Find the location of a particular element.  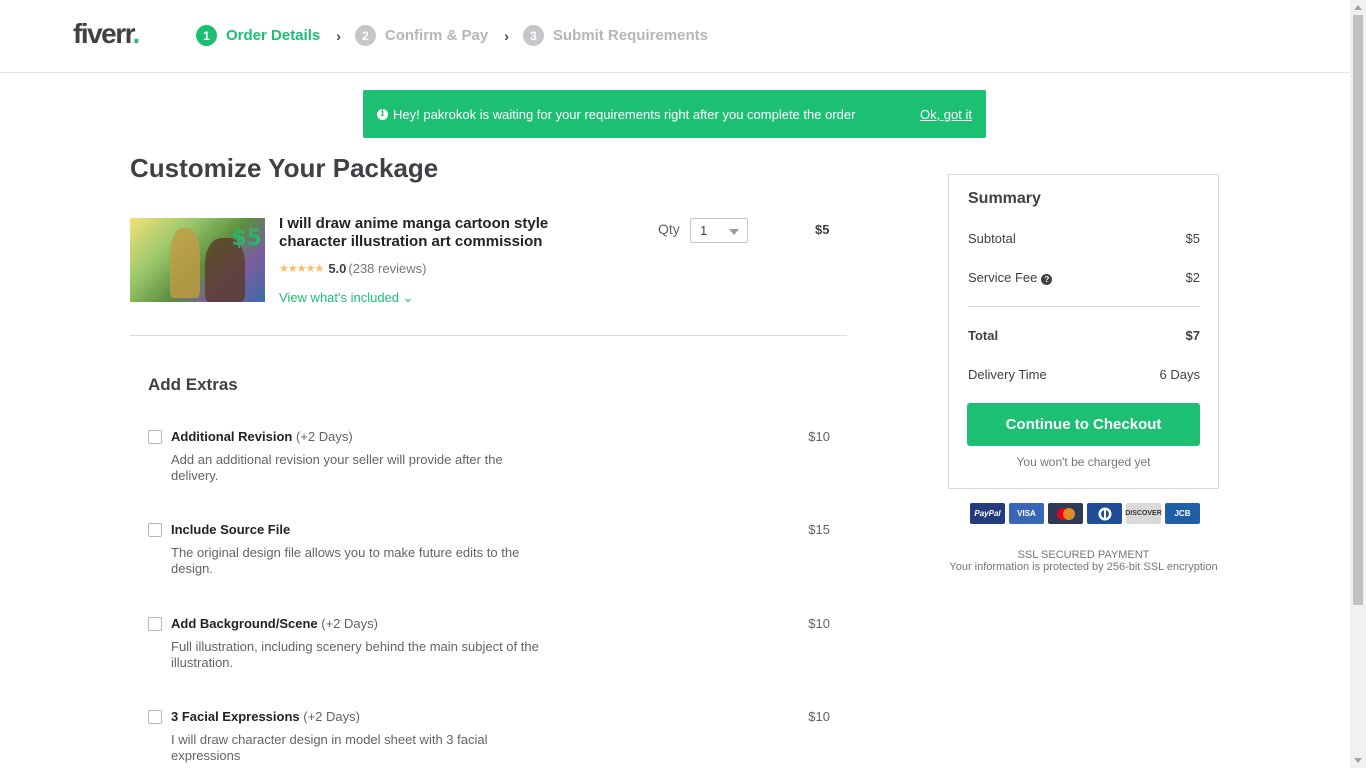

gig-thumbnail: $5 is located at coordinates (197, 260).